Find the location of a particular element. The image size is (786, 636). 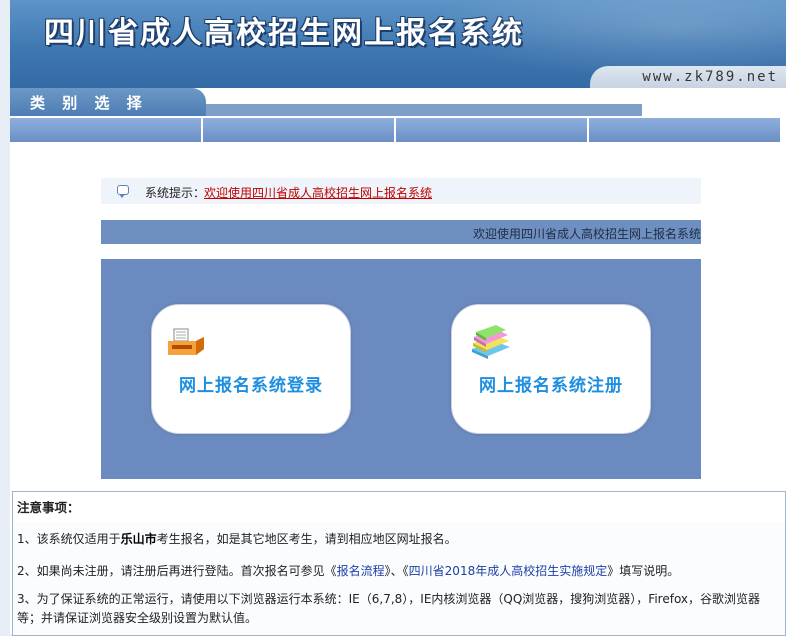

books-icon is located at coordinates (491, 342).